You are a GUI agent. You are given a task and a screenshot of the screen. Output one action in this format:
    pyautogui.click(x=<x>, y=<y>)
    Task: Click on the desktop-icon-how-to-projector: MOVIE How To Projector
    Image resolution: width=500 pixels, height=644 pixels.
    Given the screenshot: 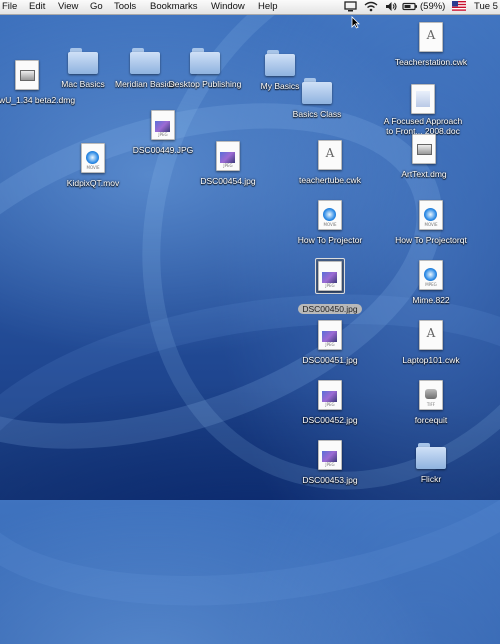 What is the action you would take?
    pyautogui.click(x=330, y=224)
    